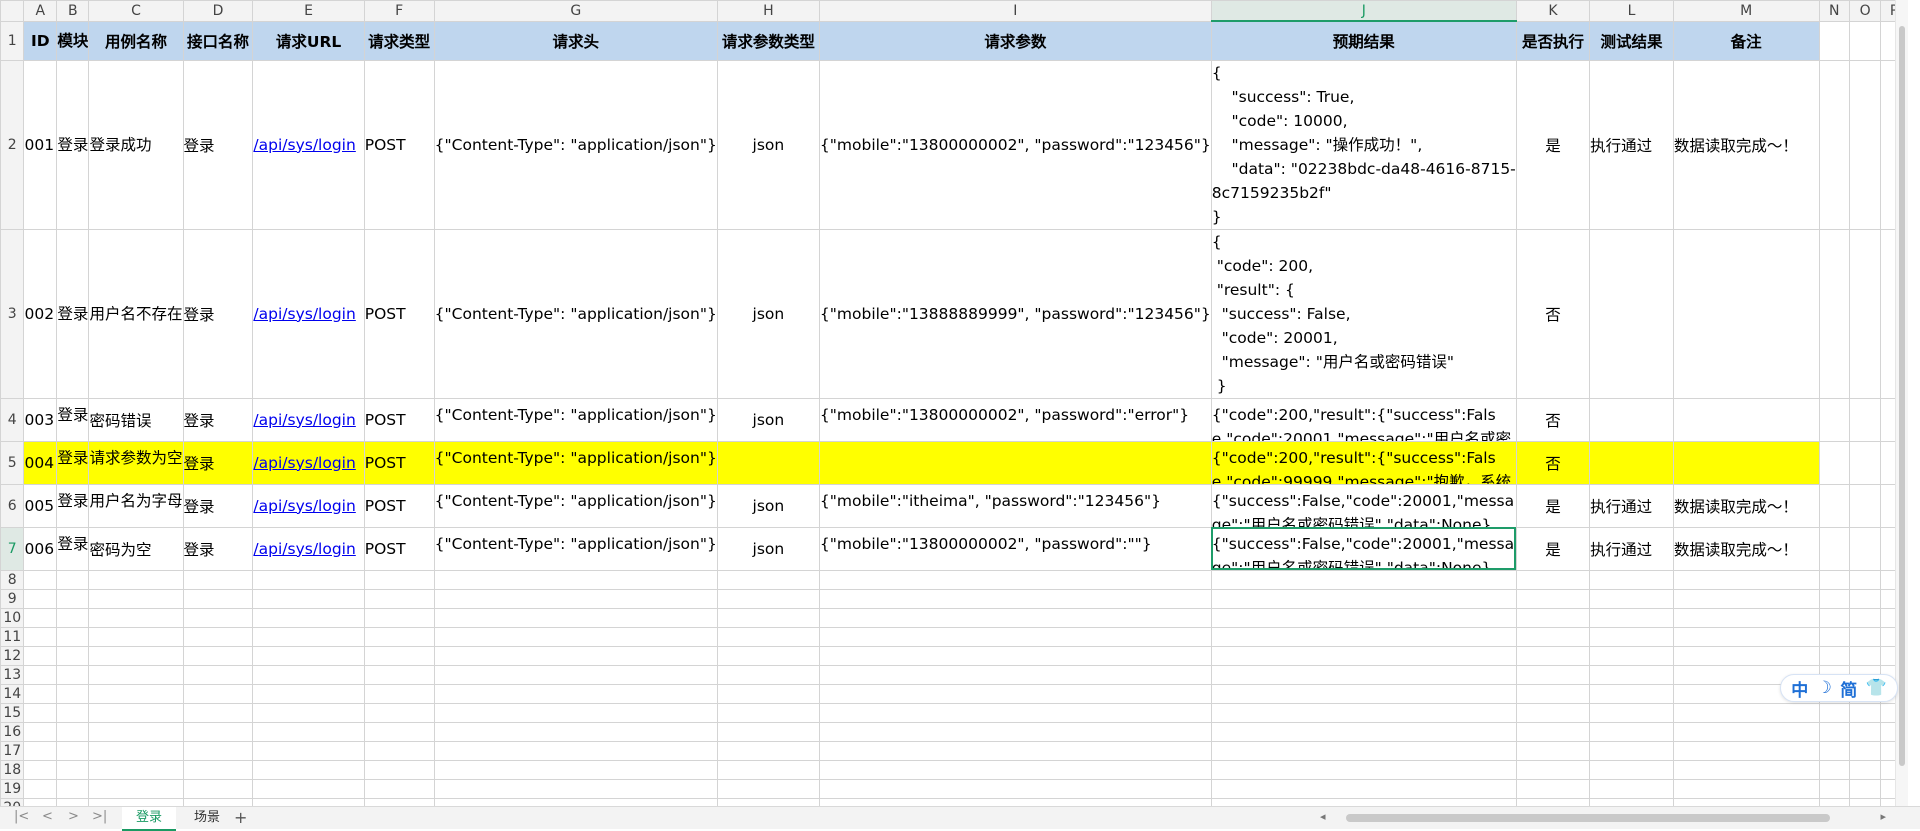 The image size is (1920, 831). Describe the element at coordinates (1631, 505) in the screenshot. I see `result-cell: 执行通过` at that location.